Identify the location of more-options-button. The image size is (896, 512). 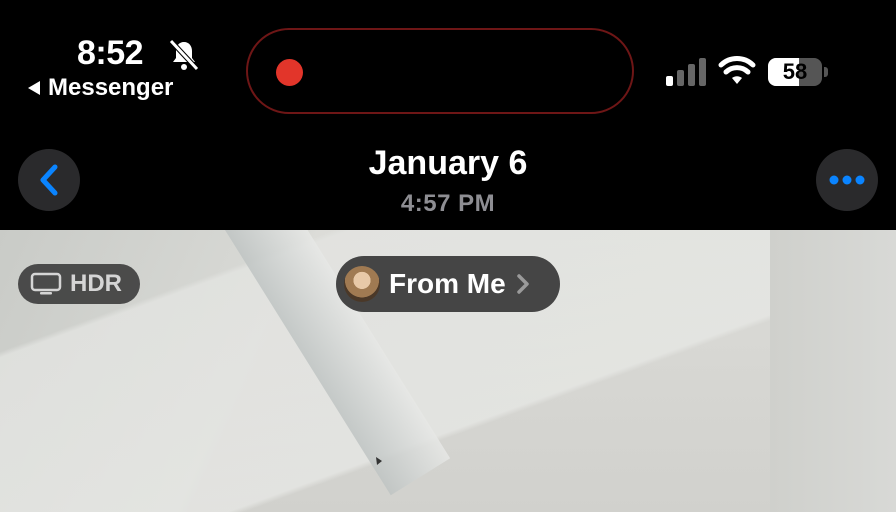
(847, 180).